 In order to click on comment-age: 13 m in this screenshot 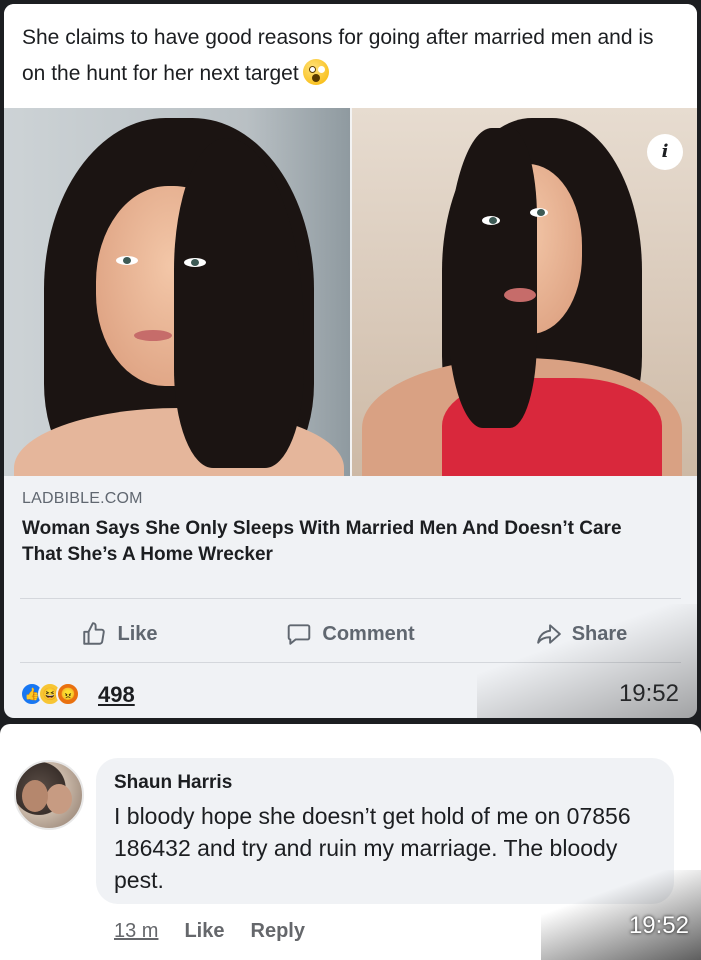, I will do `click(136, 931)`.